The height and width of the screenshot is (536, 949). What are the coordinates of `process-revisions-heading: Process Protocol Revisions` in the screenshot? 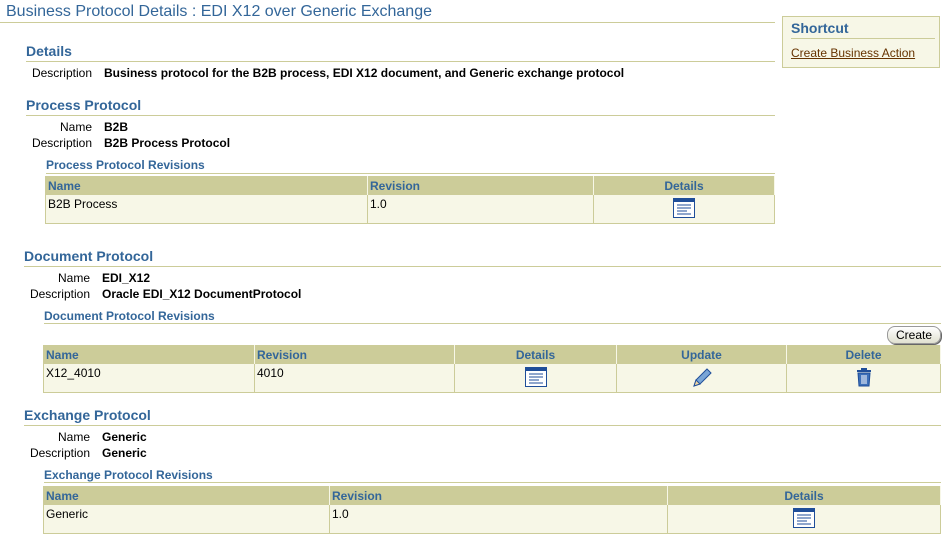 It's located at (125, 165).